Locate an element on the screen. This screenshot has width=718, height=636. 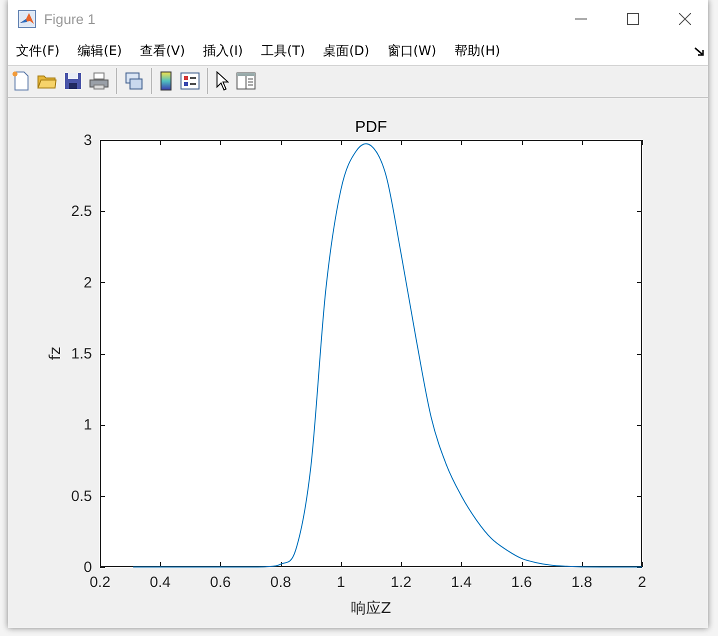
x-axis-label: 响应Z is located at coordinates (371, 608).